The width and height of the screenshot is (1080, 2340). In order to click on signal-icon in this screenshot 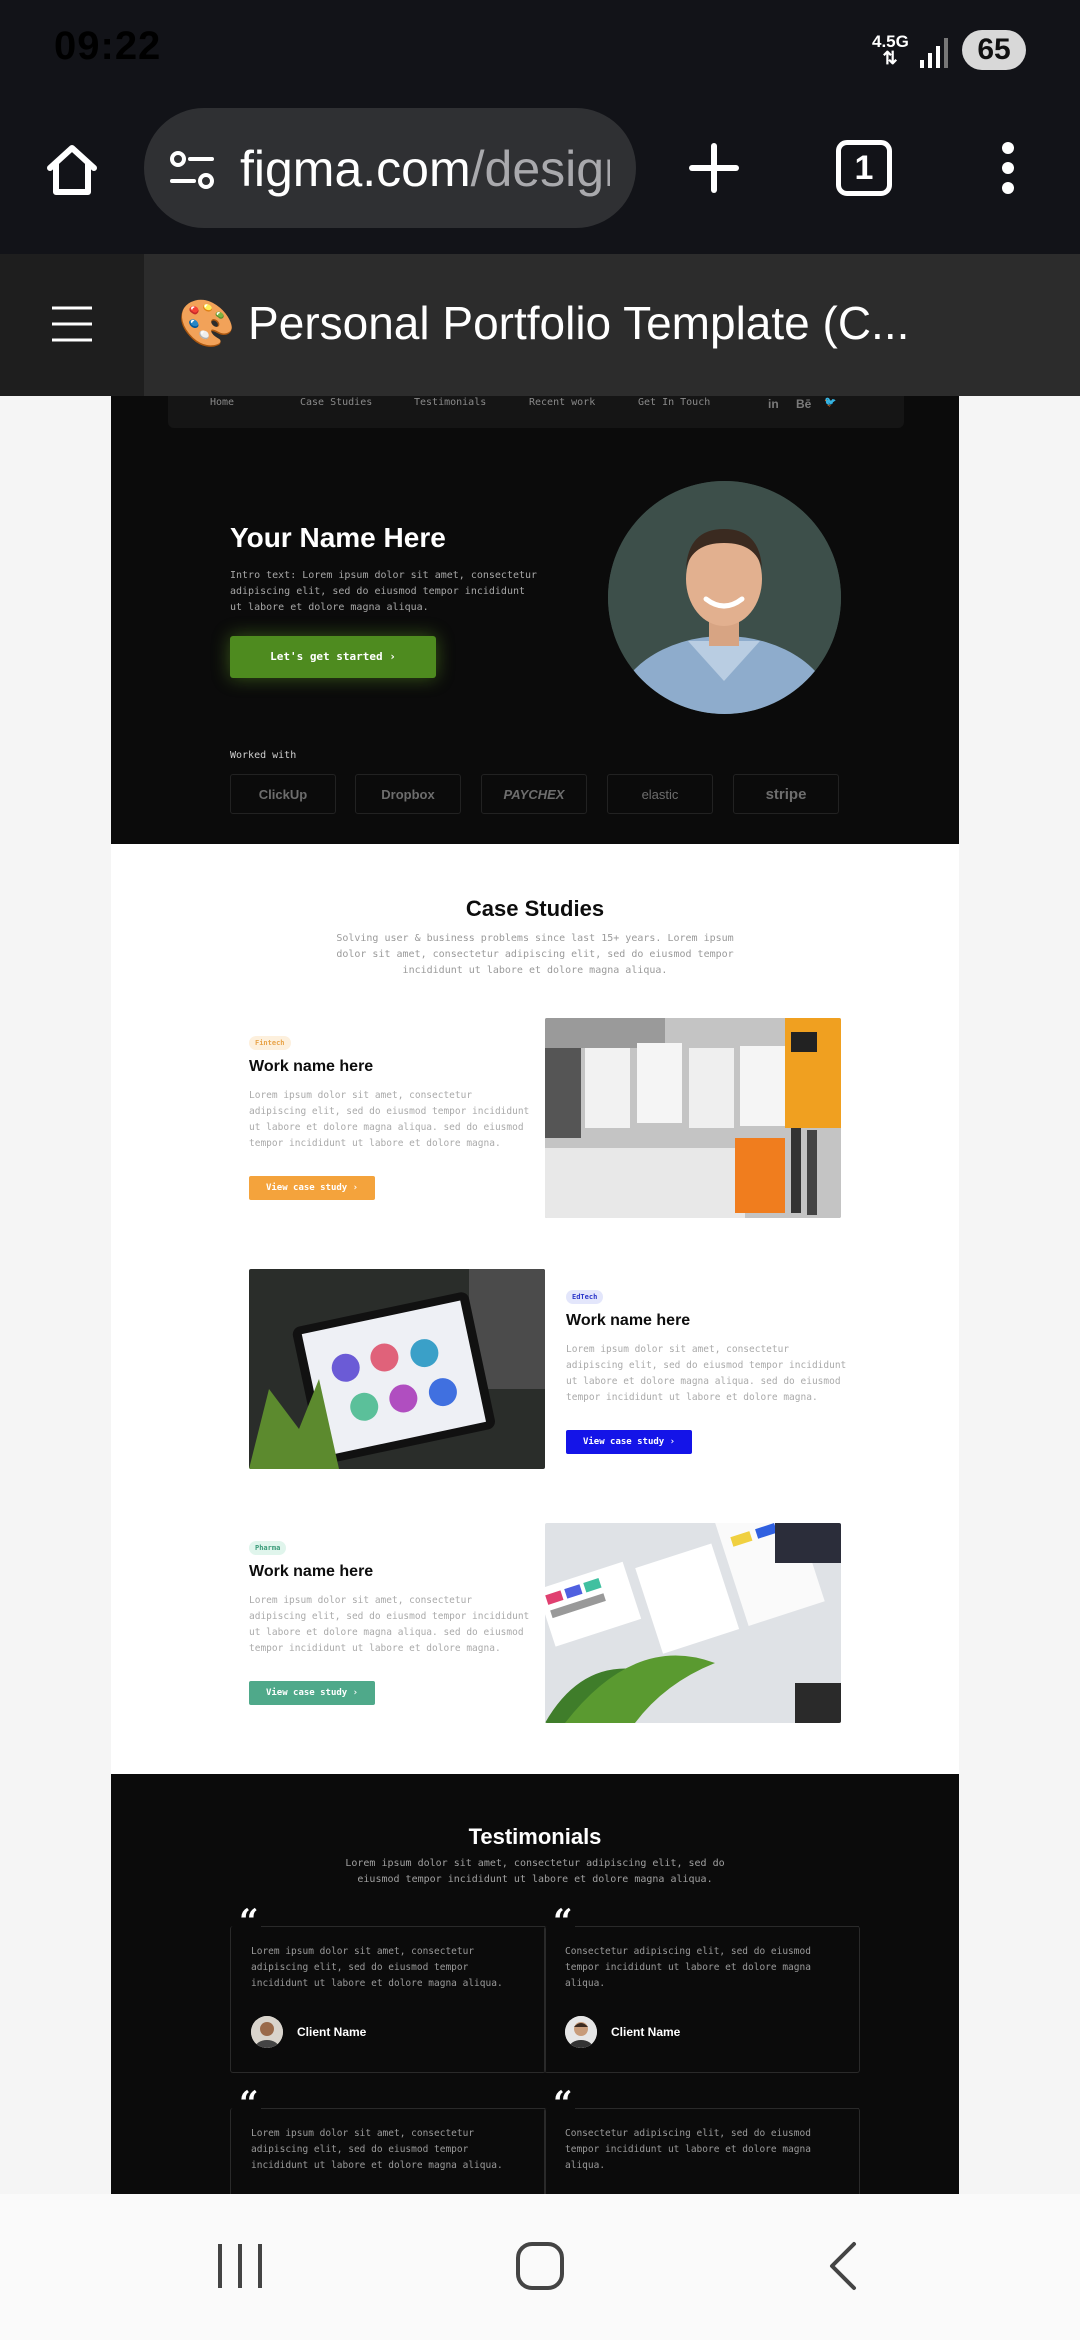, I will do `click(934, 53)`.